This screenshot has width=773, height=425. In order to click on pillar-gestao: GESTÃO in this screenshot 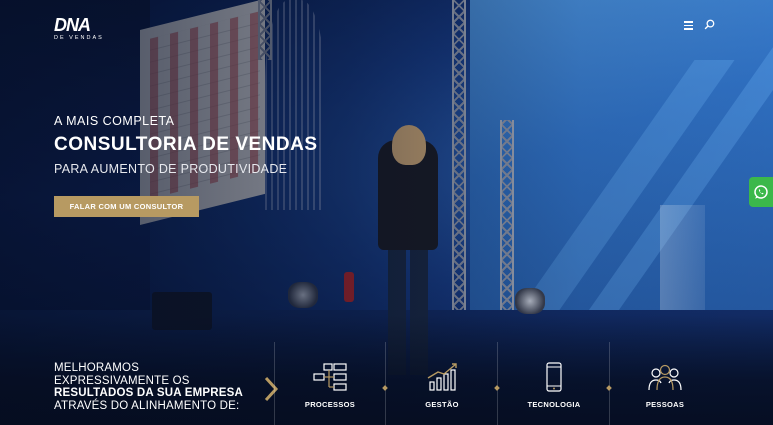, I will do `click(442, 385)`.